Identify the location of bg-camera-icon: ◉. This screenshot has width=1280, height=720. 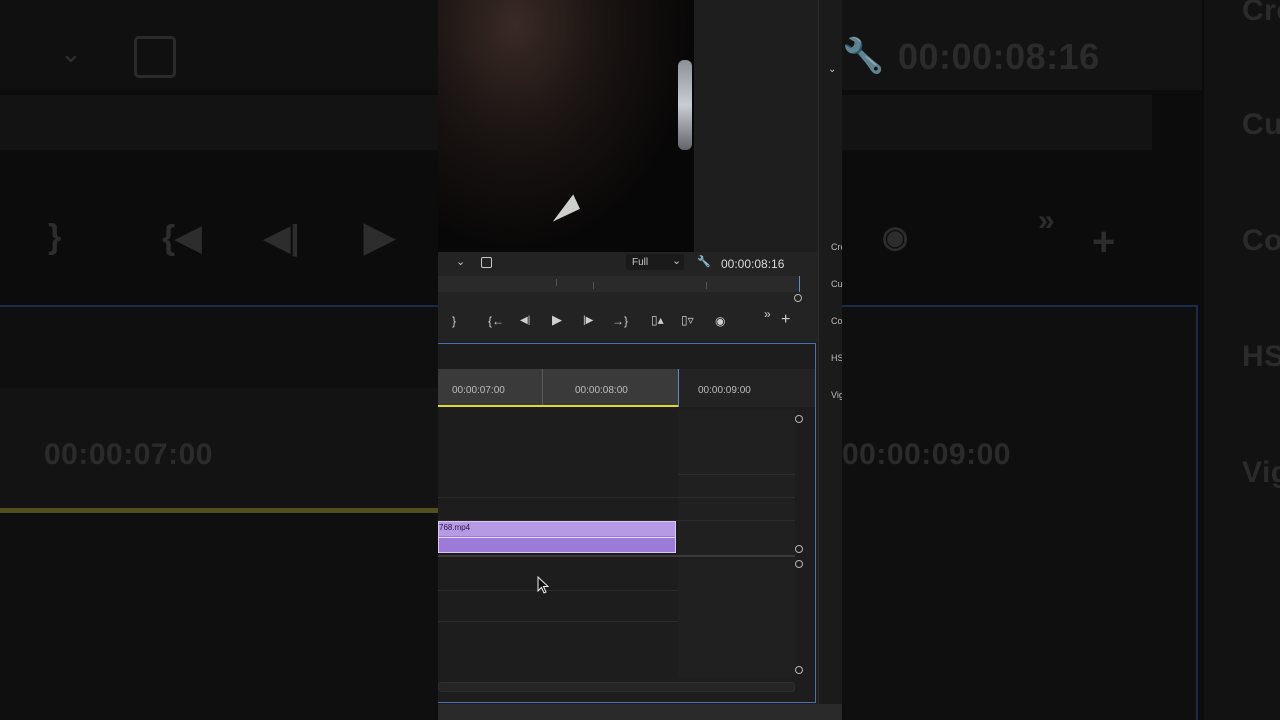
(895, 237).